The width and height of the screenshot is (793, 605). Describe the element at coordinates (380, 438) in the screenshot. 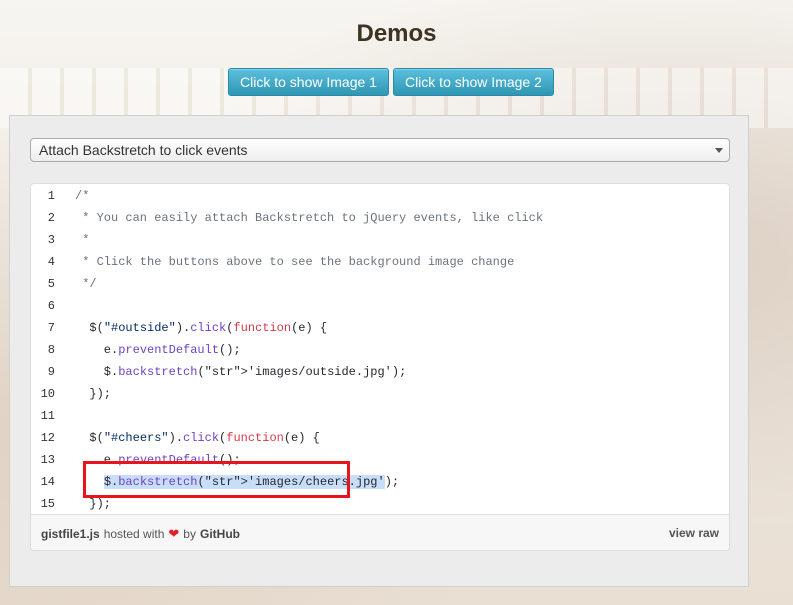

I see `code-line: 12 $("#cheers").click(function(e) {` at that location.